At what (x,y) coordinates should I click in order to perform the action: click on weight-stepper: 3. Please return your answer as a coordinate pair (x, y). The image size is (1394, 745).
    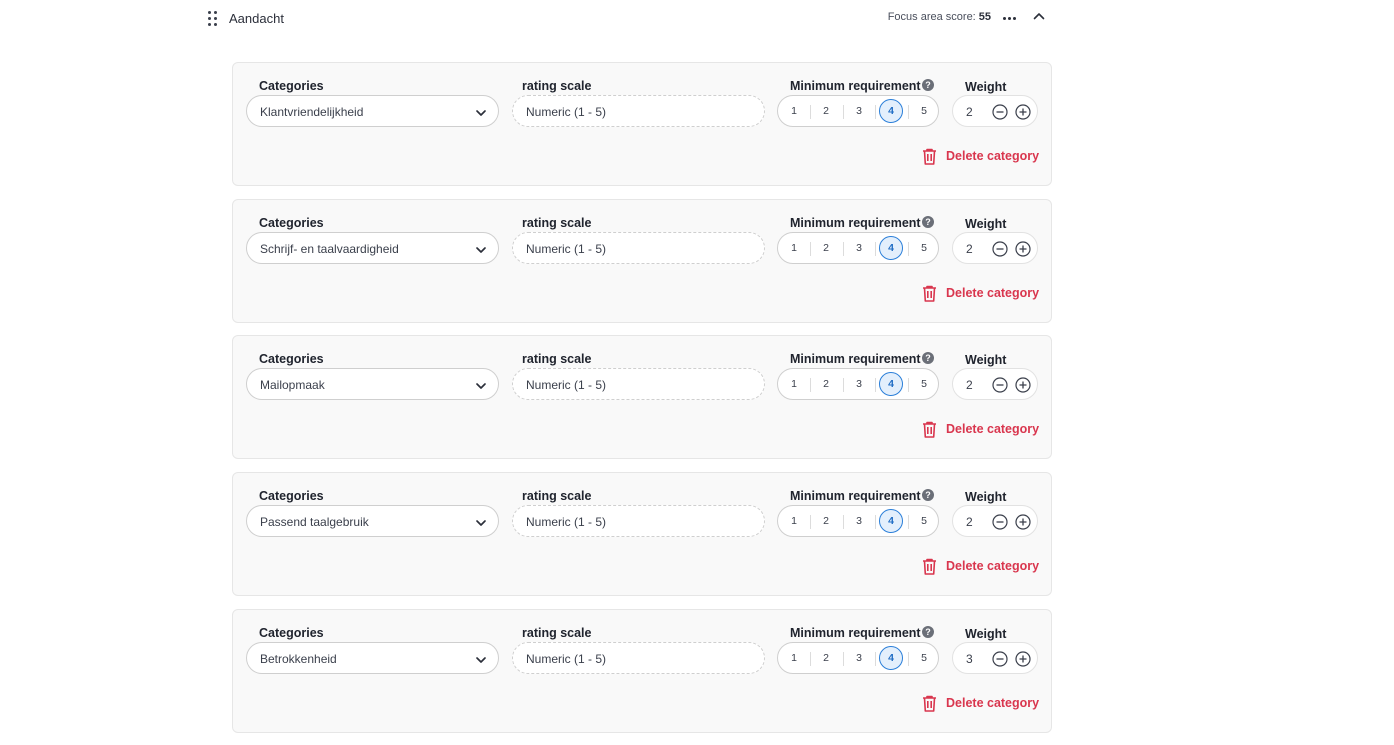
    Looking at the image, I should click on (995, 658).